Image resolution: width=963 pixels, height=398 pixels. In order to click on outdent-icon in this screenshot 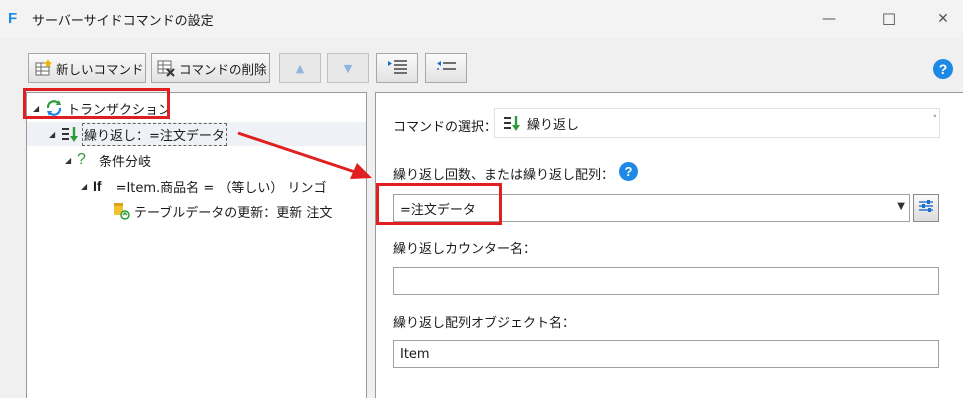, I will do `click(446, 68)`.